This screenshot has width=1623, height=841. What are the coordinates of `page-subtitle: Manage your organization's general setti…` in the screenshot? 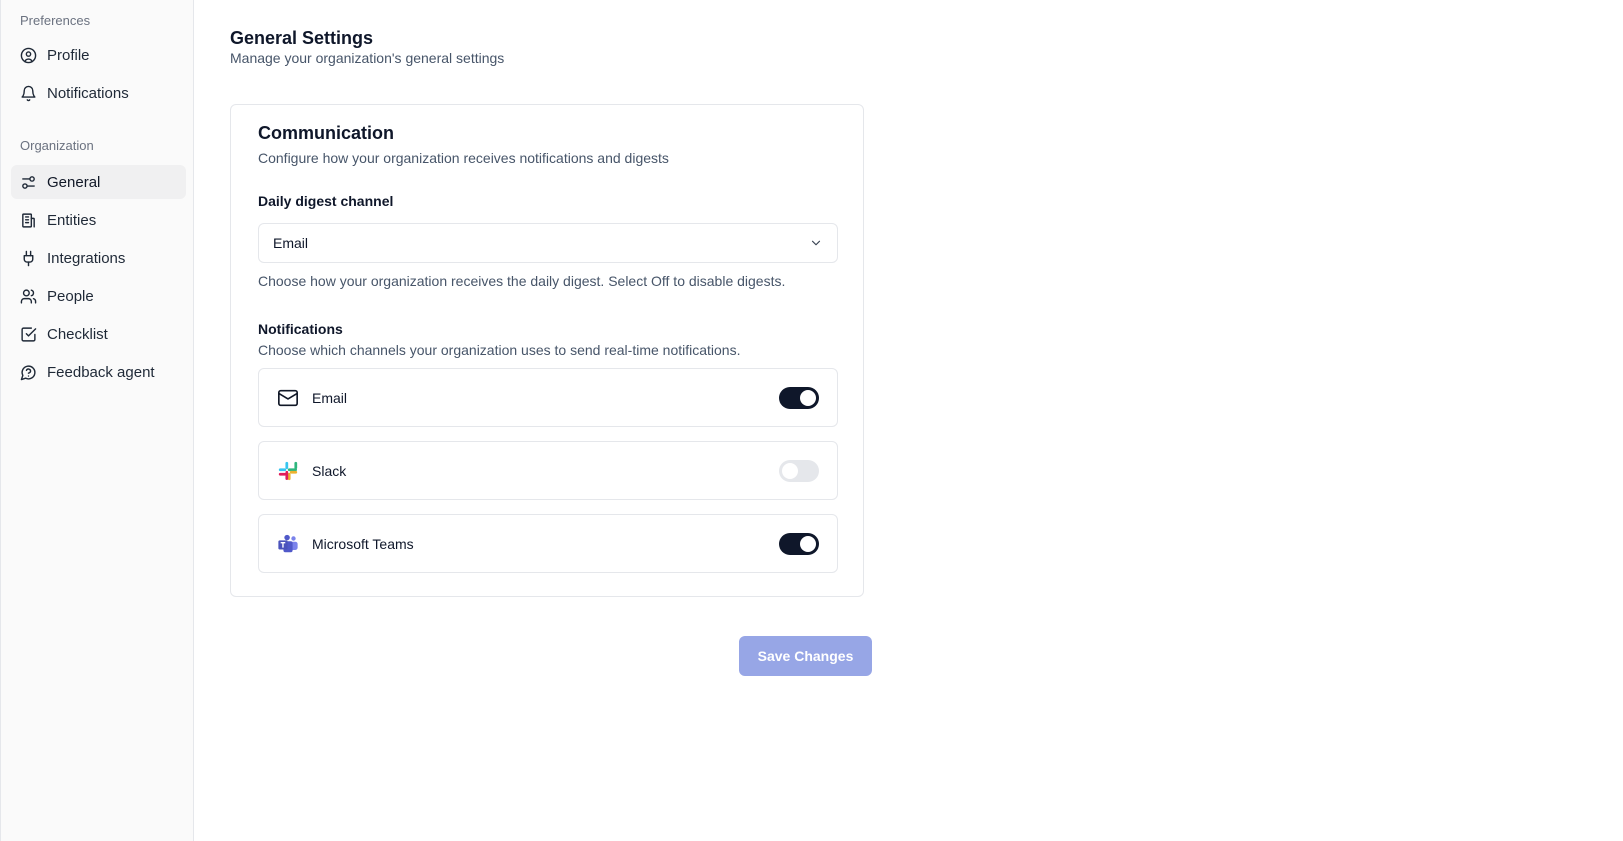 It's located at (367, 58).